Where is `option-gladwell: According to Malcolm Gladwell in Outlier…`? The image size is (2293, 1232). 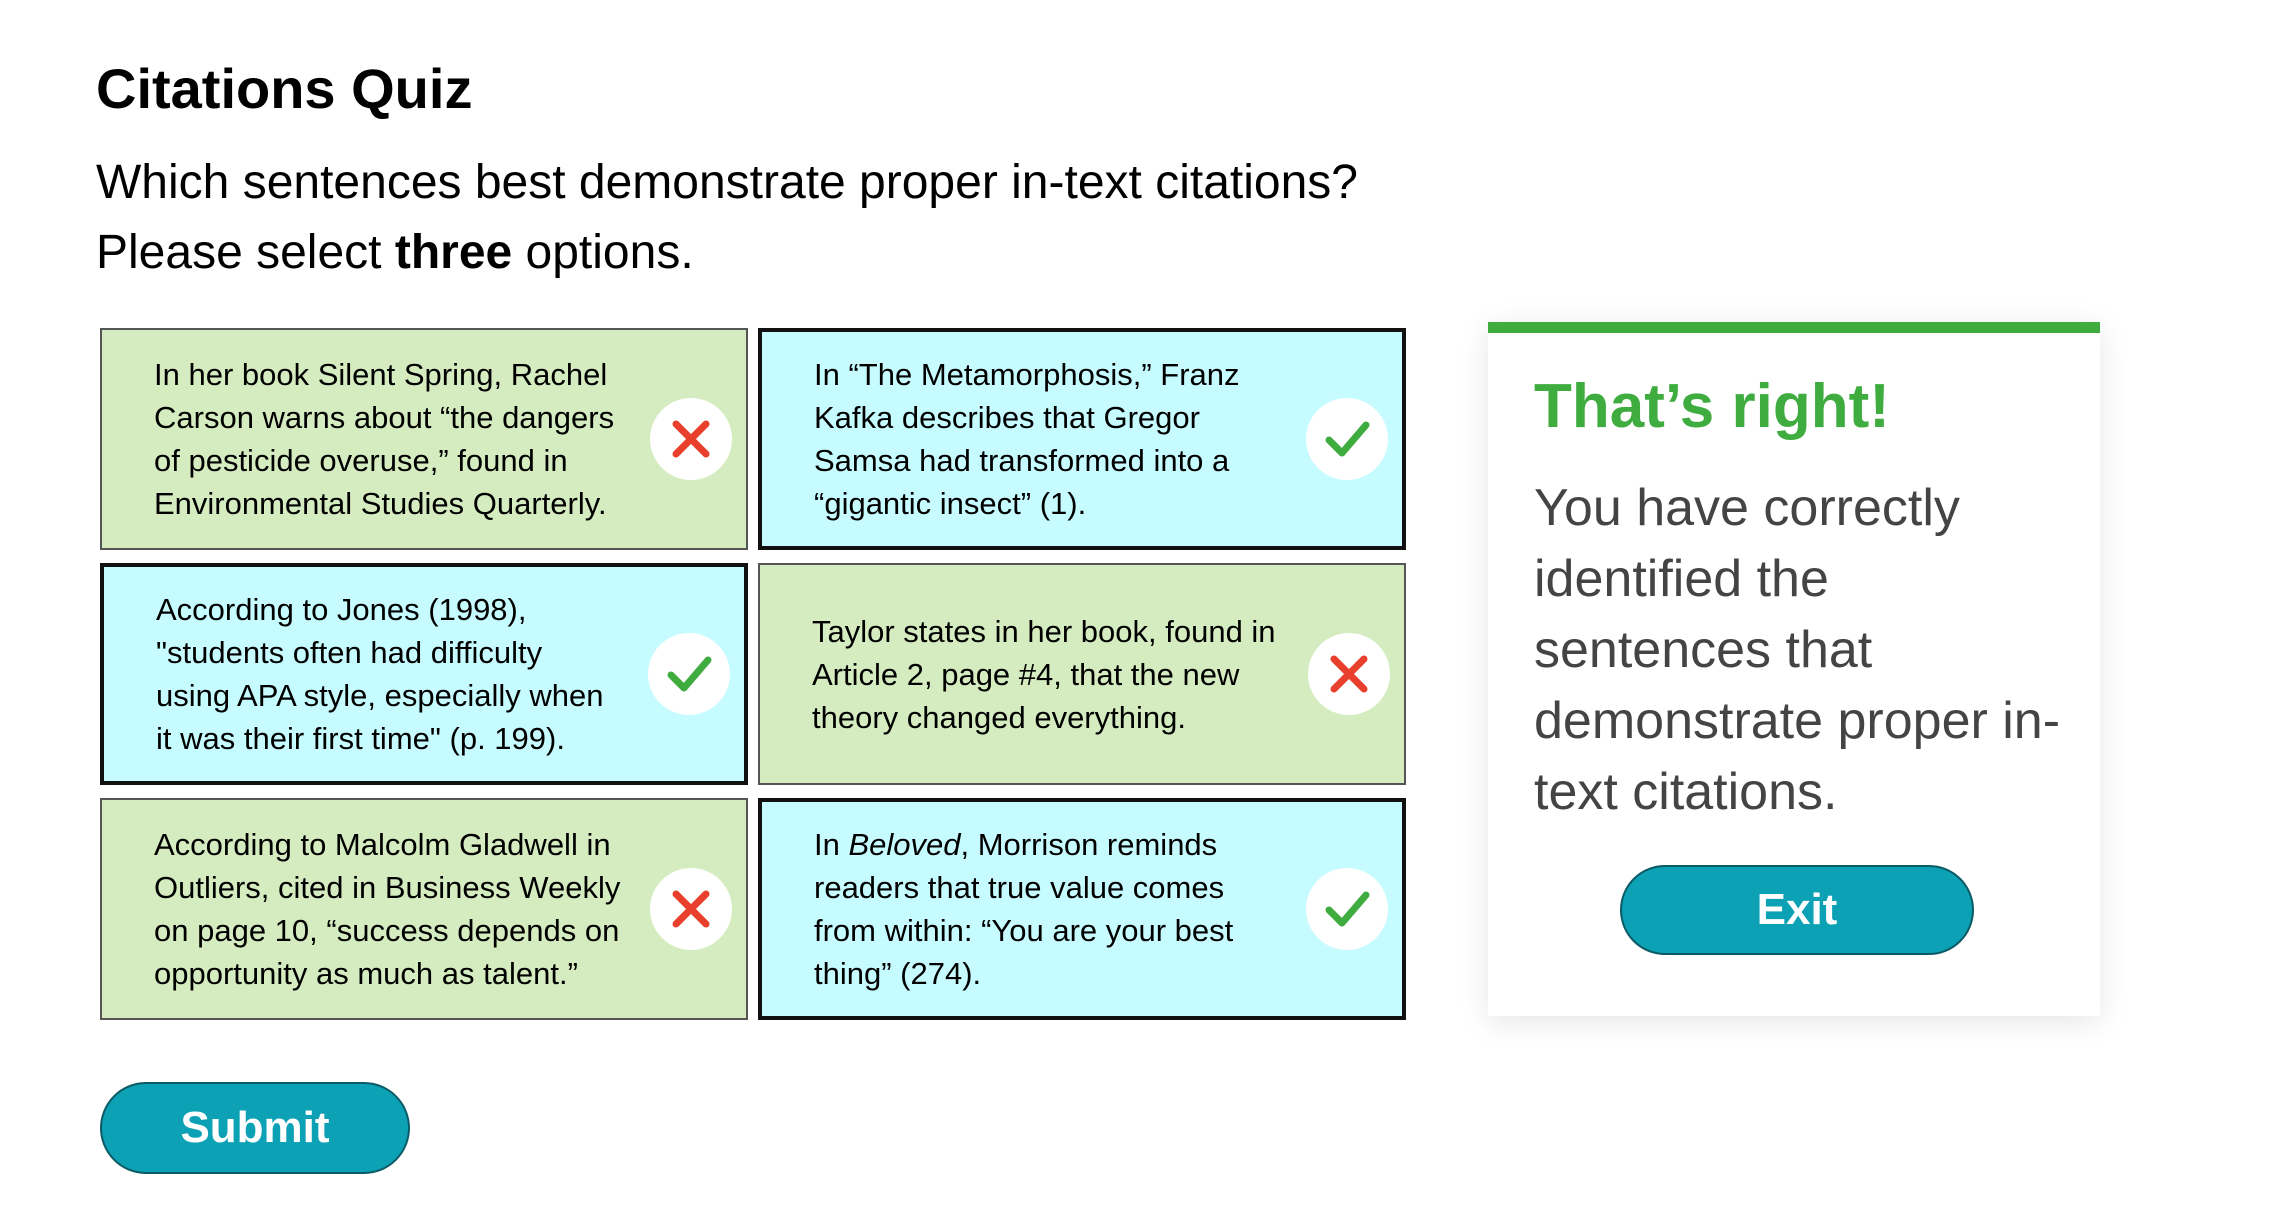 option-gladwell: According to Malcolm Gladwell in Outlier… is located at coordinates (424, 909).